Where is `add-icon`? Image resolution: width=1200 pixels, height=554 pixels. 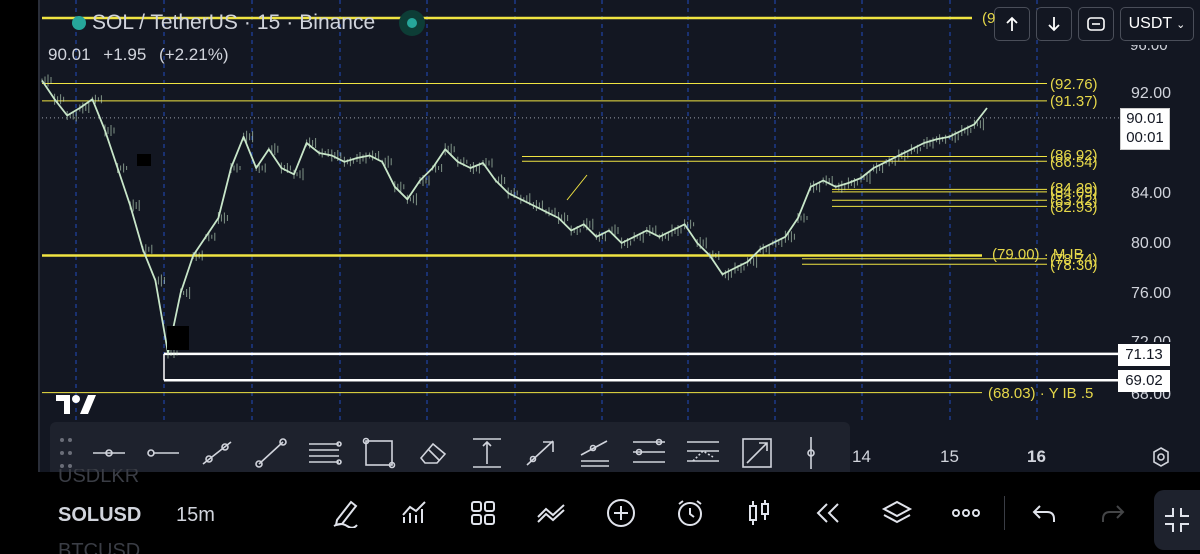 add-icon is located at coordinates (620, 513).